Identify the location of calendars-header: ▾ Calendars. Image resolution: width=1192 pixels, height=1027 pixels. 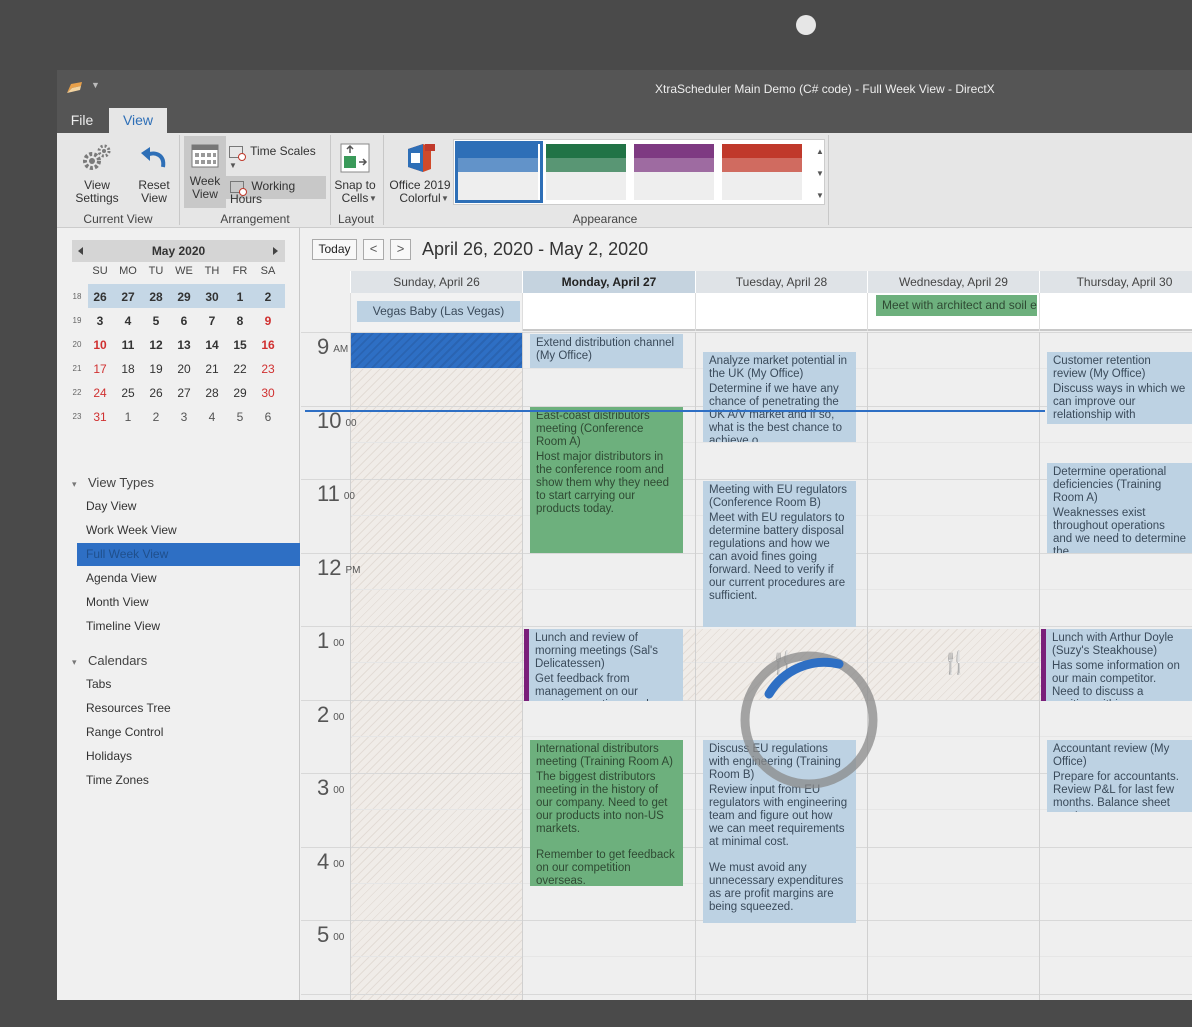
(109, 660).